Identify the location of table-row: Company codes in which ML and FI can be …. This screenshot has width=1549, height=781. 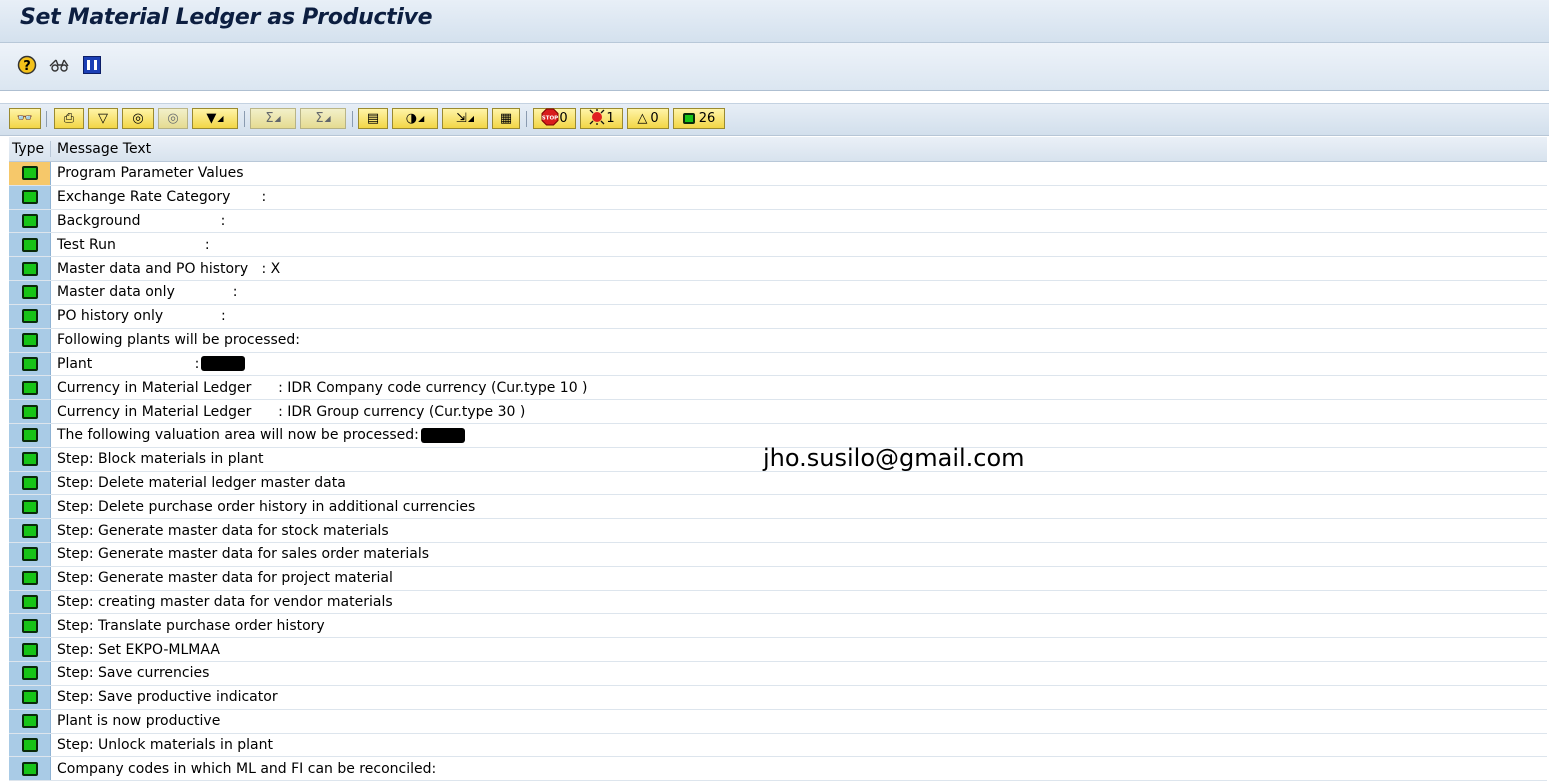
(778, 769).